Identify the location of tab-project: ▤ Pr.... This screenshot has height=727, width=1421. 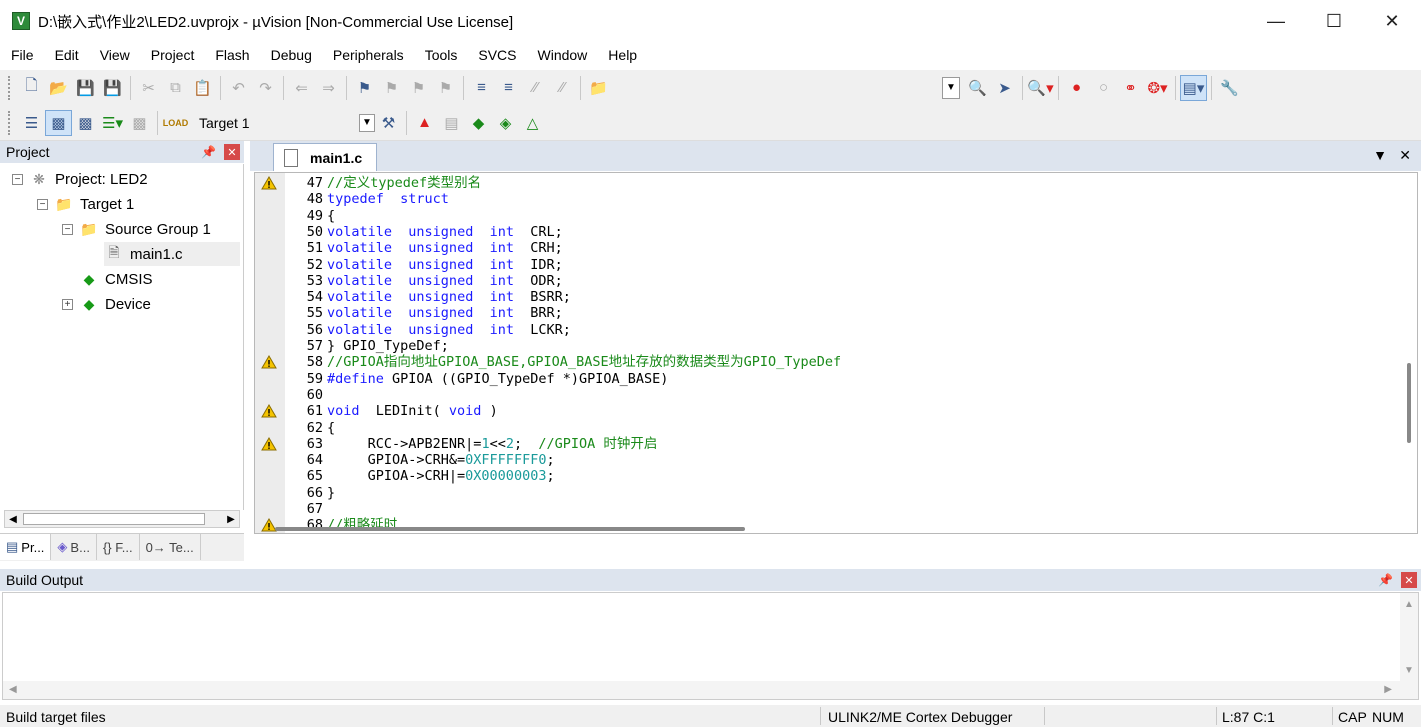
(26, 547).